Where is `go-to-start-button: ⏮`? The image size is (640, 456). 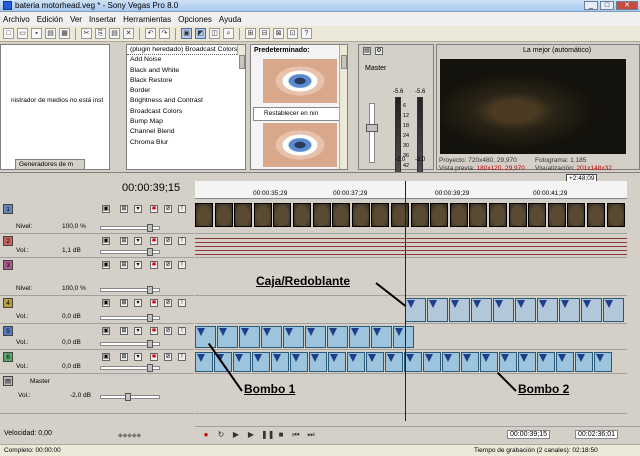 go-to-start-button: ⏮ is located at coordinates (296, 435).